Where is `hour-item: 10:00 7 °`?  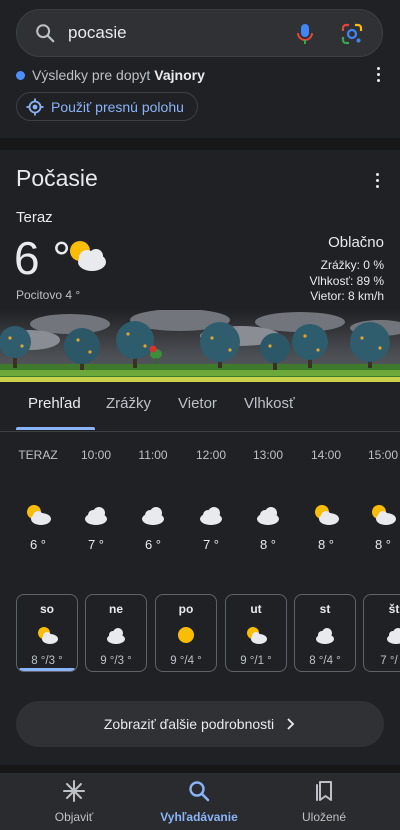 hour-item: 10:00 7 ° is located at coordinates (96, 499).